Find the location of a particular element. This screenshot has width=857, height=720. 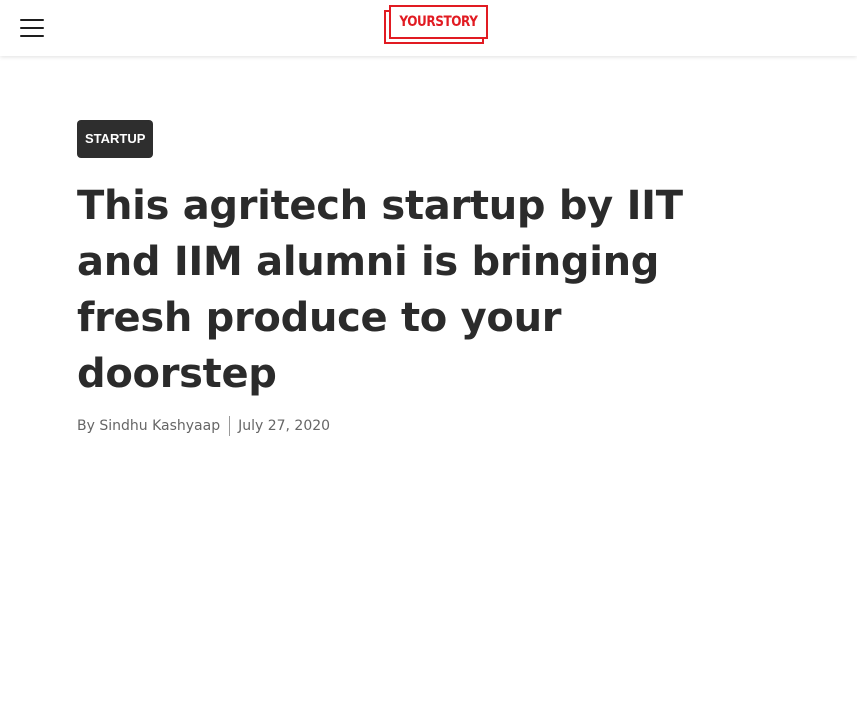

logo-text: YOURSTORY is located at coordinates (438, 22).